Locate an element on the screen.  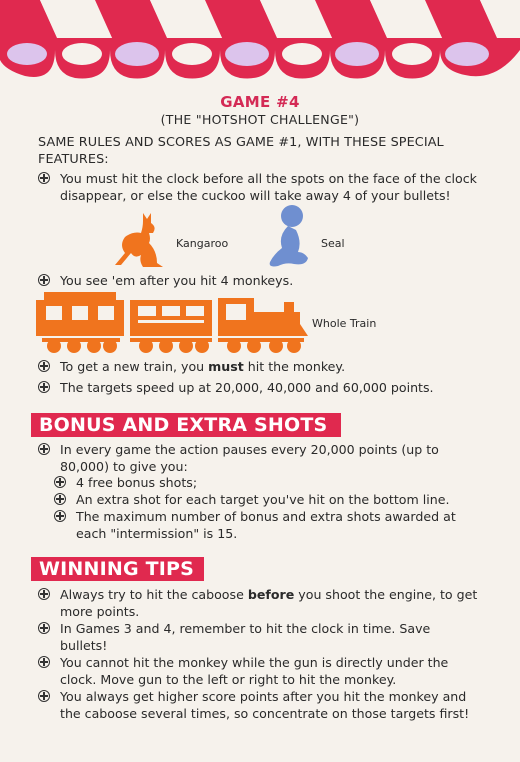
seal-icon is located at coordinates (288, 236).